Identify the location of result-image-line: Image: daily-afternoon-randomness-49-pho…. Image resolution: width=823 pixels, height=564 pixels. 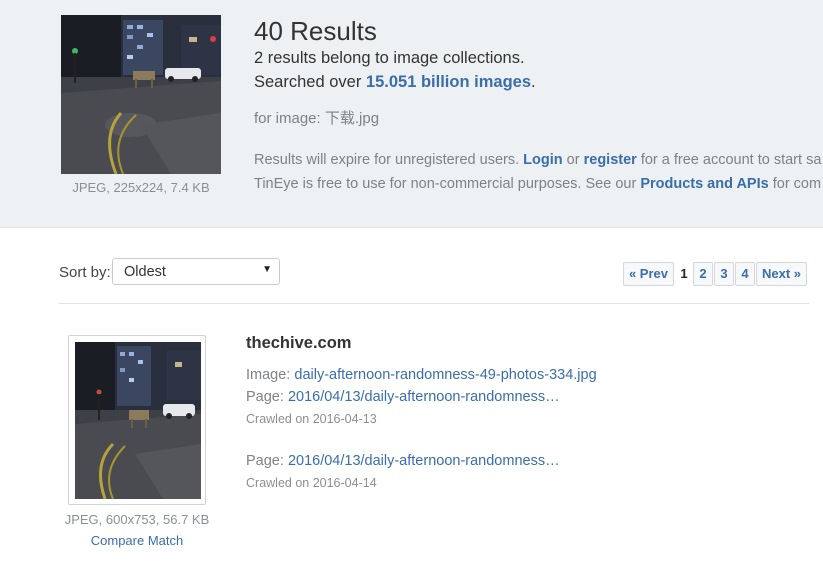
(421, 375).